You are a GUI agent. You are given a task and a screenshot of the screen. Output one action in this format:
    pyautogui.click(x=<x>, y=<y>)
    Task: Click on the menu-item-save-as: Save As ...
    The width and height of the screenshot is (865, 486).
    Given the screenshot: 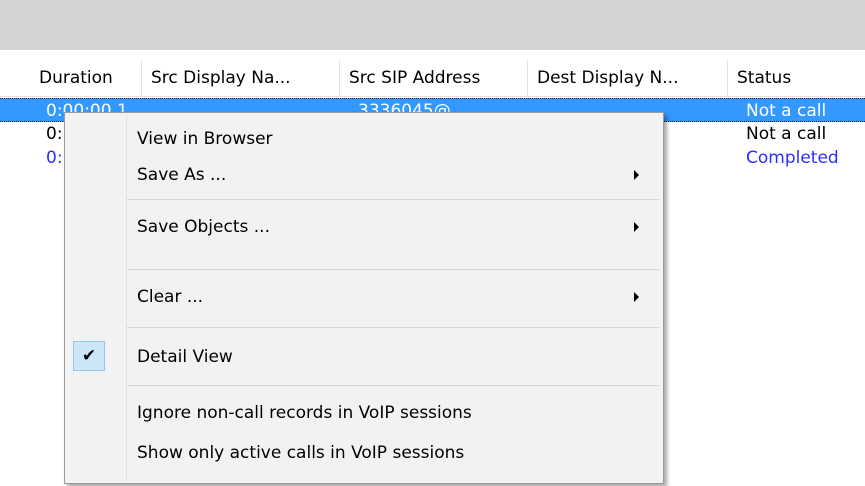 What is the action you would take?
    pyautogui.click(x=364, y=175)
    